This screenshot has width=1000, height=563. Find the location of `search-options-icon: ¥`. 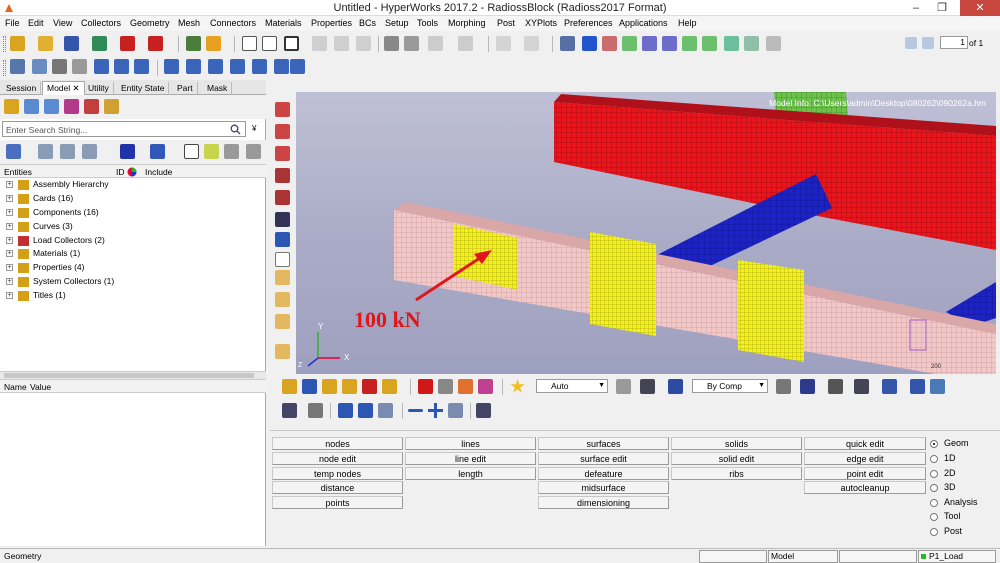

search-options-icon: ¥ is located at coordinates (254, 128).